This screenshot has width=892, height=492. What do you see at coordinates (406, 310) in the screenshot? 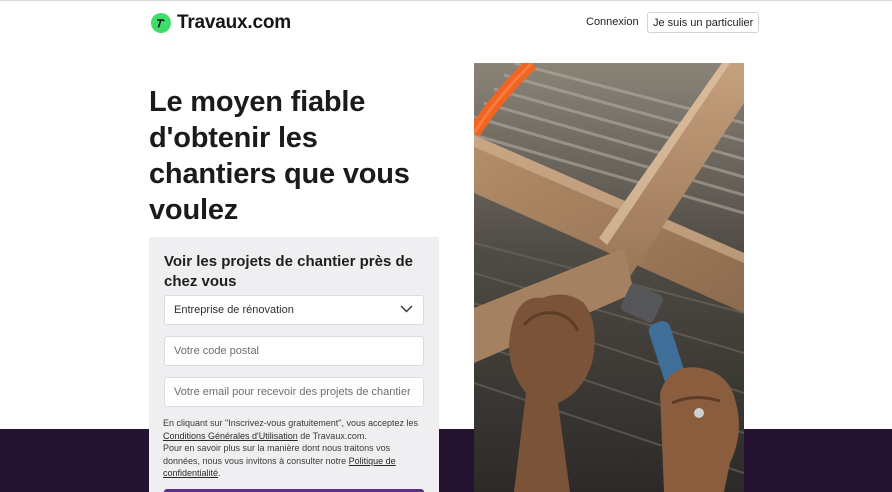
I see `chevron-down-icon` at bounding box center [406, 310].